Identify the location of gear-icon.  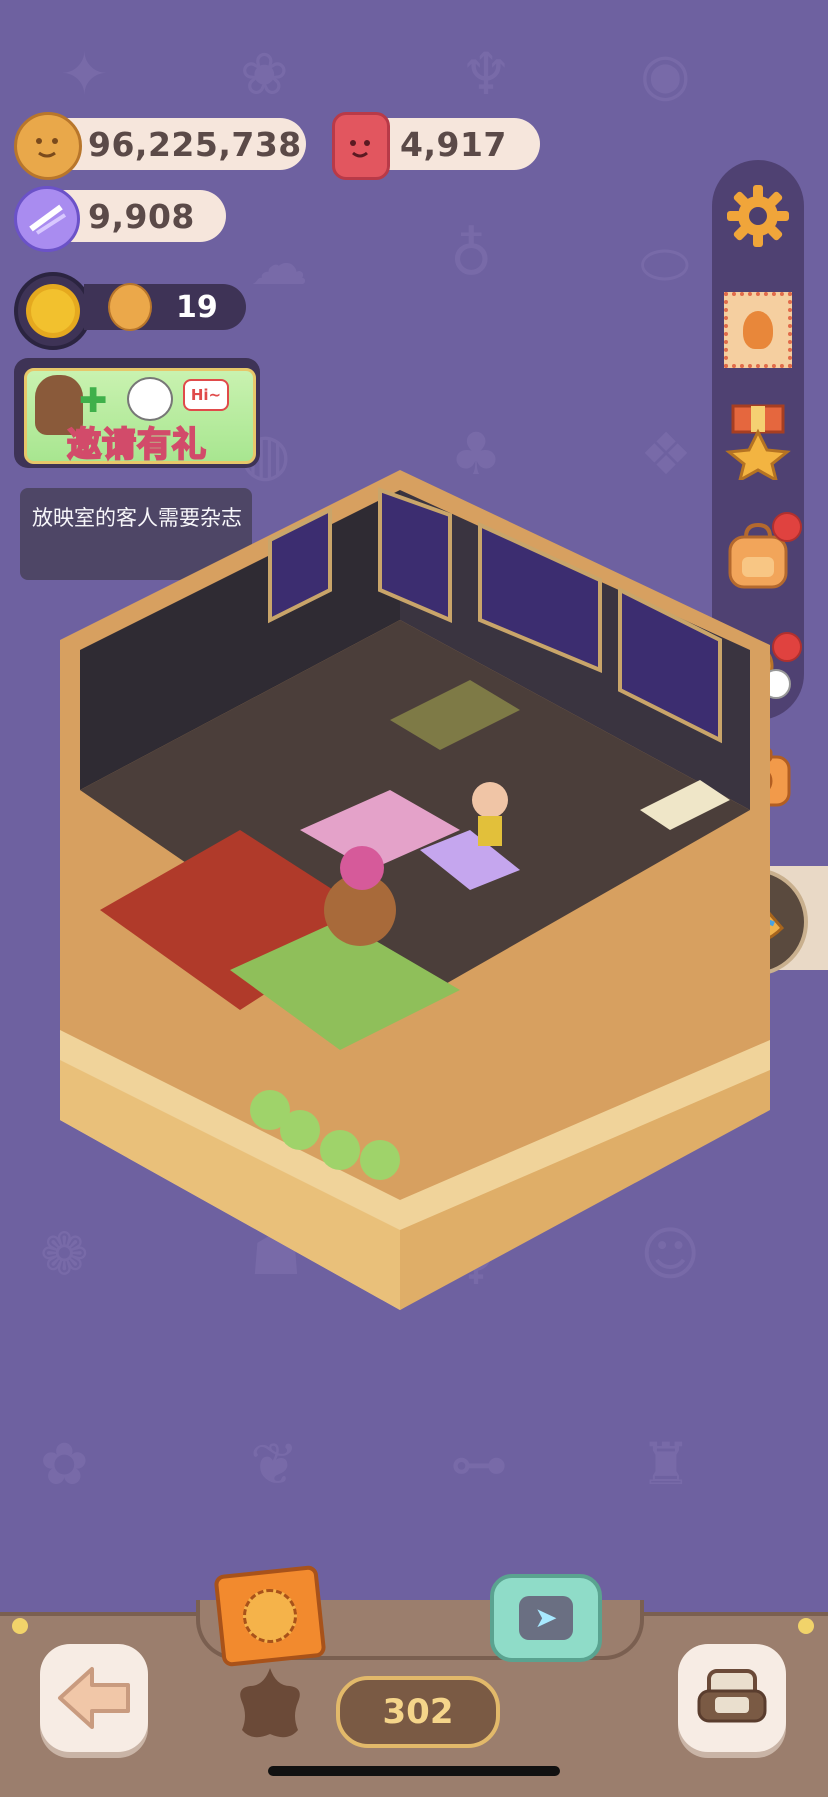
(758, 216).